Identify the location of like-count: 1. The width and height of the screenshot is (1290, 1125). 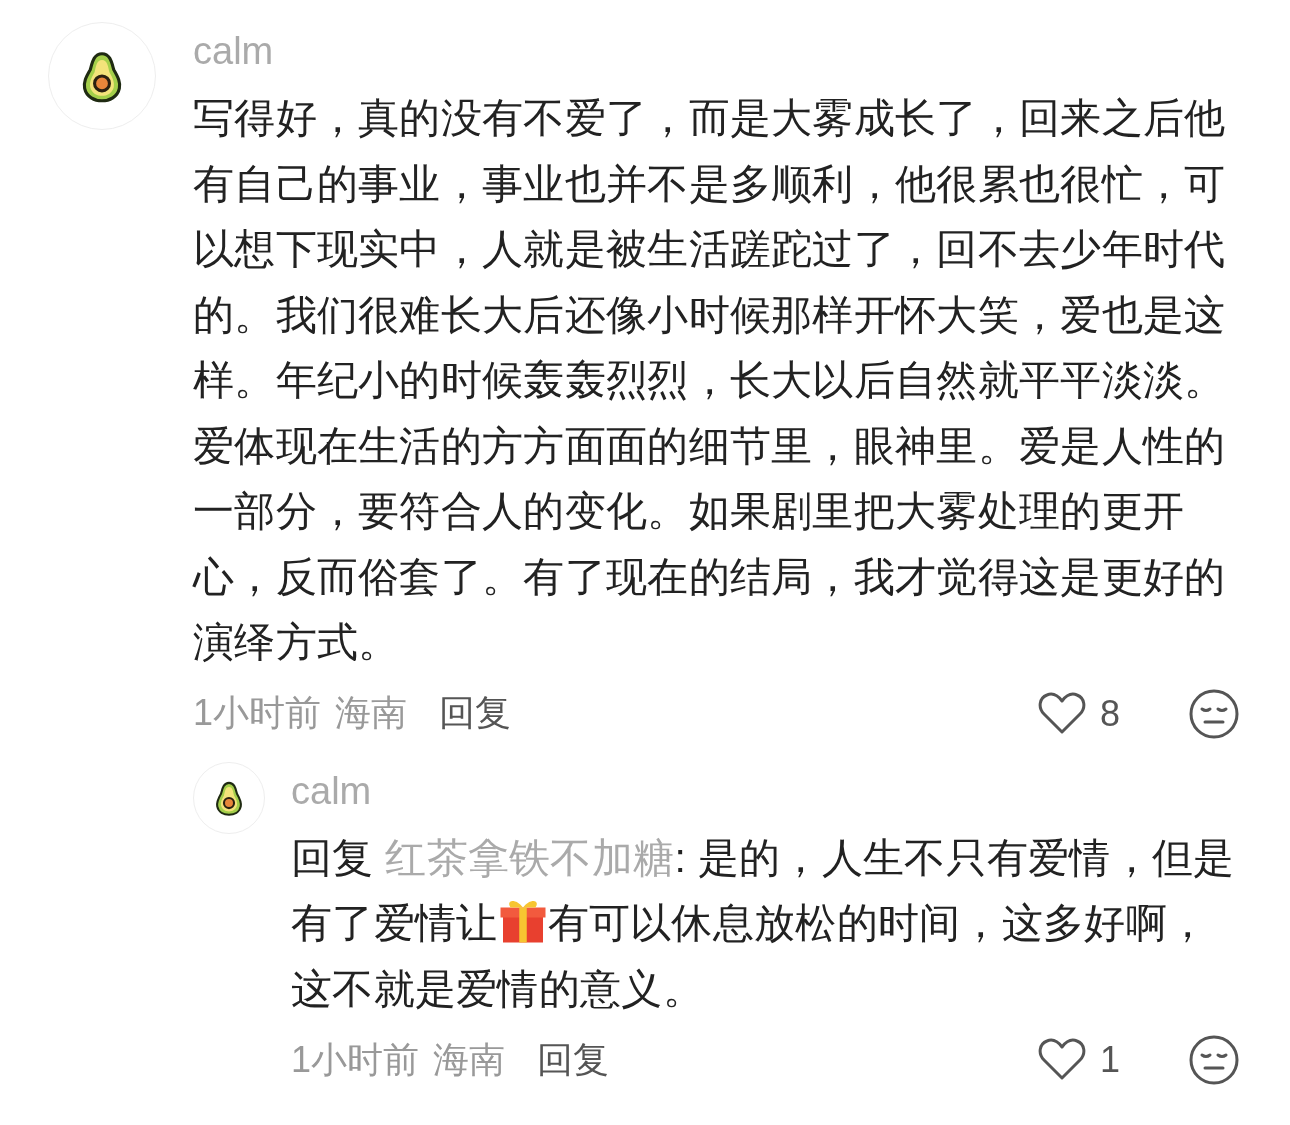
(1111, 1060).